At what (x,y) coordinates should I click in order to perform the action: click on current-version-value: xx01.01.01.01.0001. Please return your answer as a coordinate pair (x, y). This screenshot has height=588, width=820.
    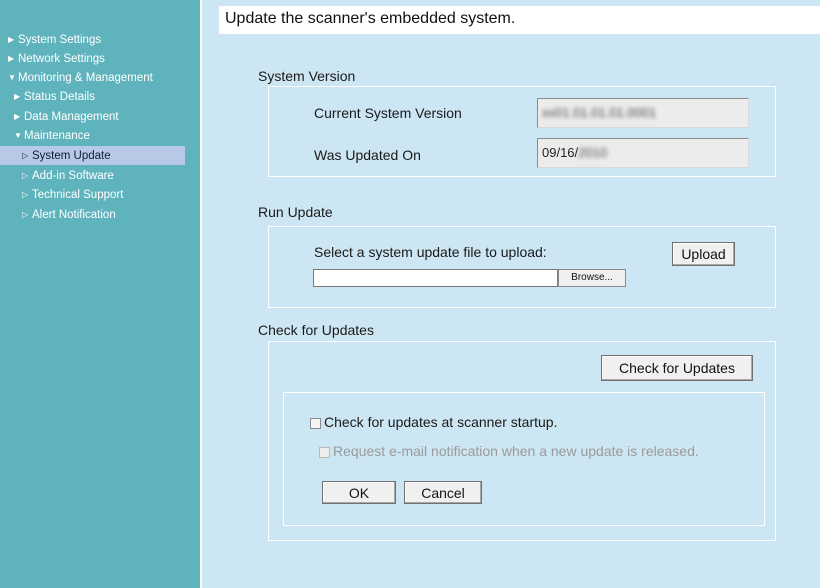
    Looking at the image, I should click on (599, 112).